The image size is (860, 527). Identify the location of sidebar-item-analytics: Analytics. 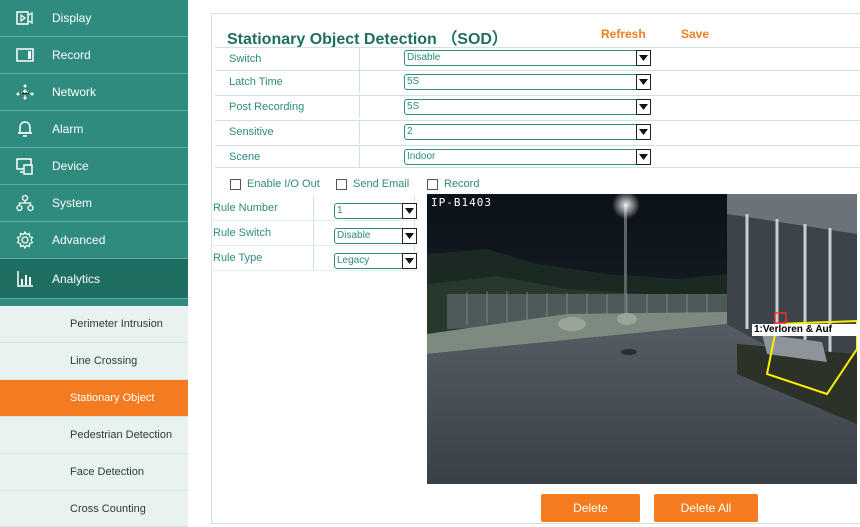
(94, 279).